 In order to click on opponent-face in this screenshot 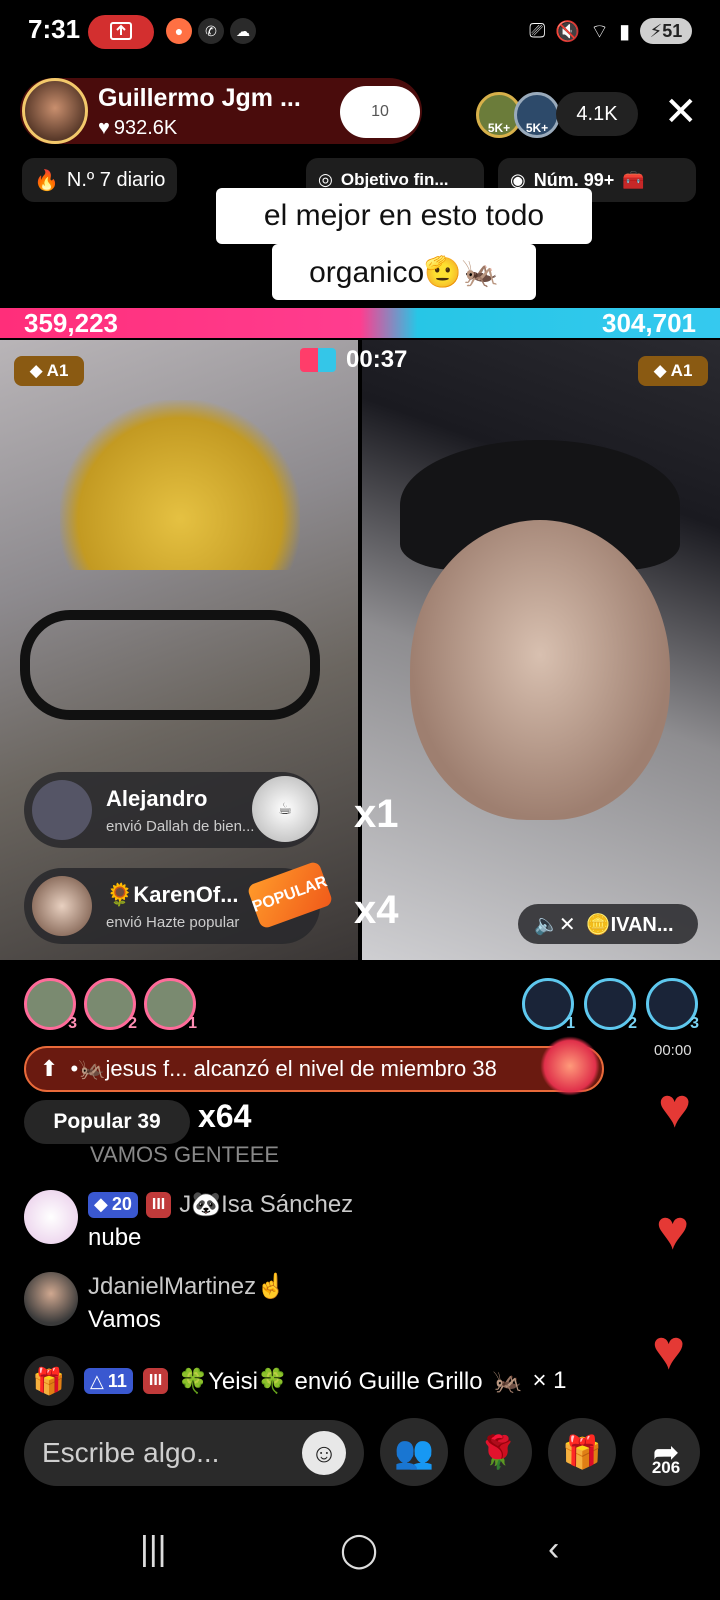, I will do `click(540, 670)`.